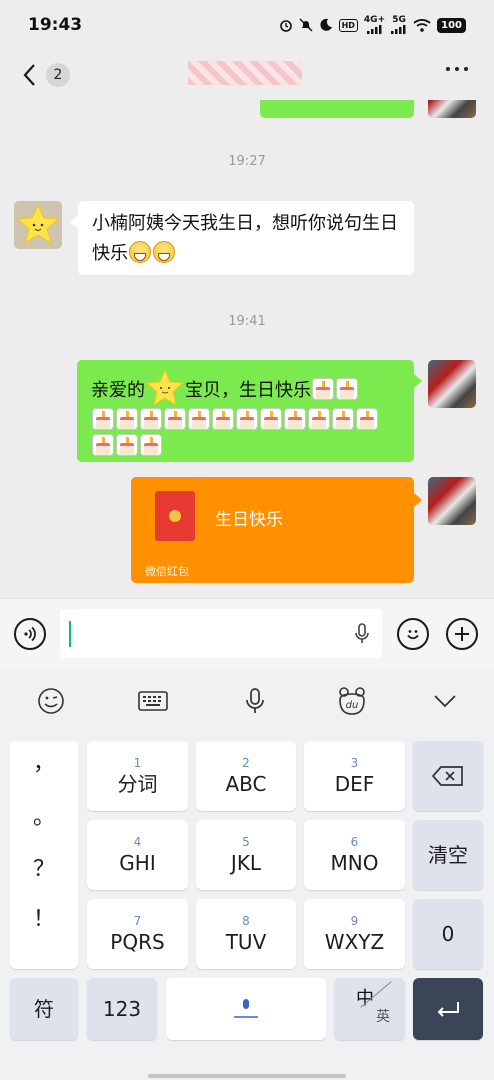 The height and width of the screenshot is (1080, 494). I want to click on zero-label: 0, so click(448, 934).